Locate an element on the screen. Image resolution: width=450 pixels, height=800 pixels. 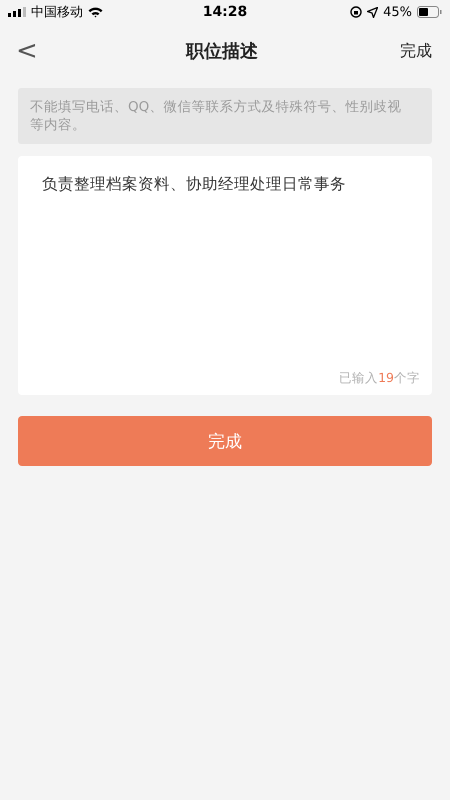
wifi-icon is located at coordinates (95, 12).